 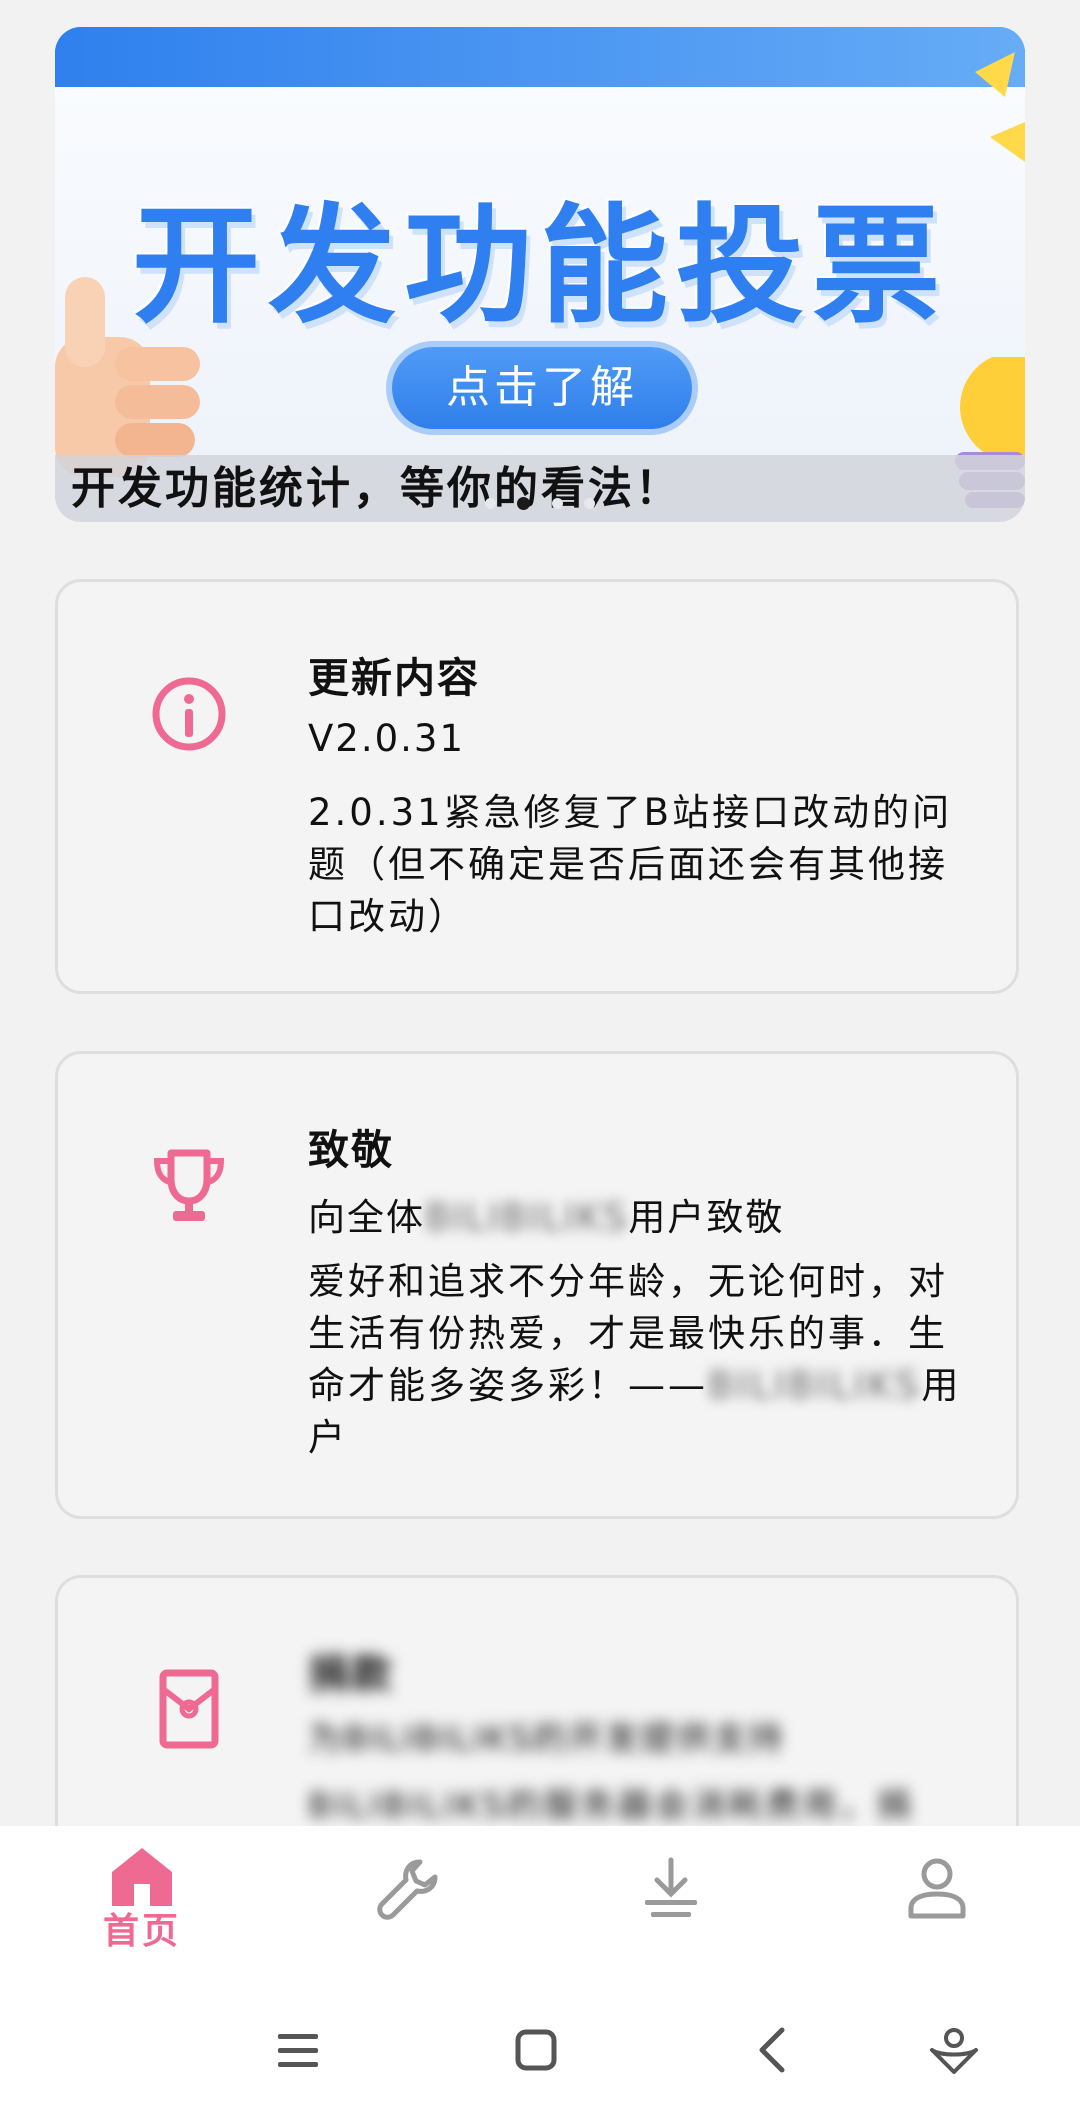 What do you see at coordinates (142, 1877) in the screenshot?
I see `home-icon` at bounding box center [142, 1877].